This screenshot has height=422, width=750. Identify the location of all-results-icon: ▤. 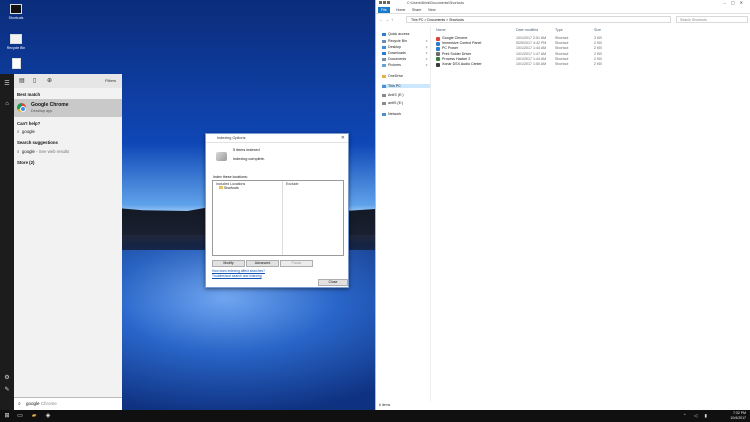
(22, 80).